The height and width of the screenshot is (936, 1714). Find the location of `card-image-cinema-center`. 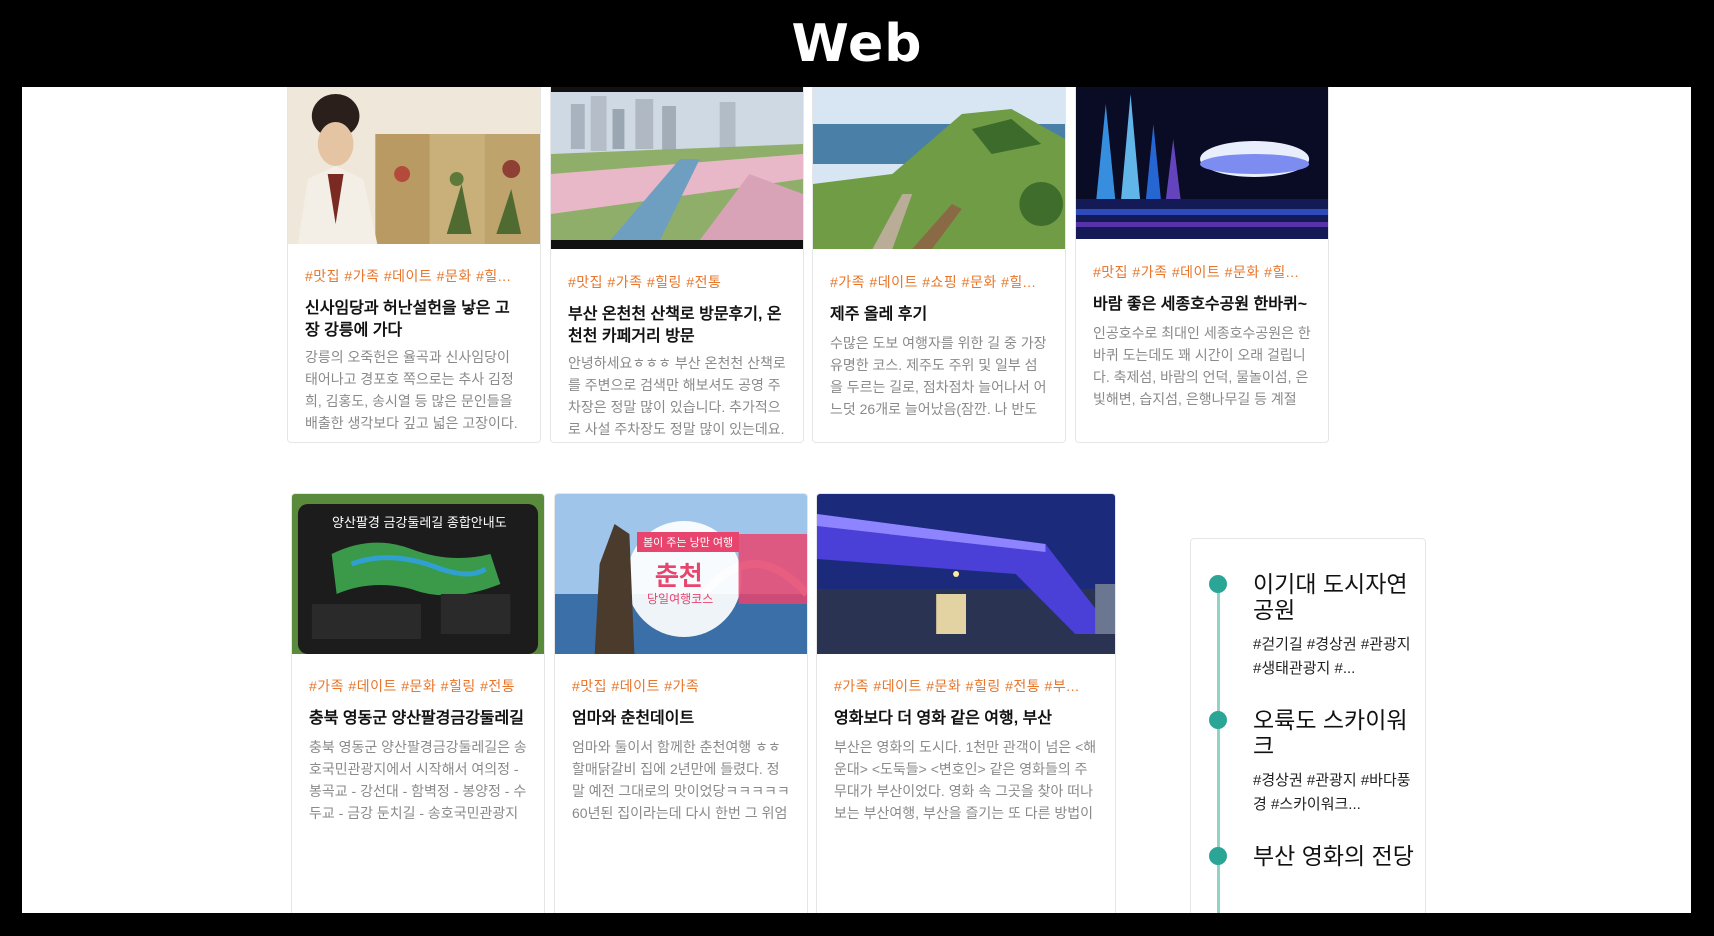

card-image-cinema-center is located at coordinates (966, 574).